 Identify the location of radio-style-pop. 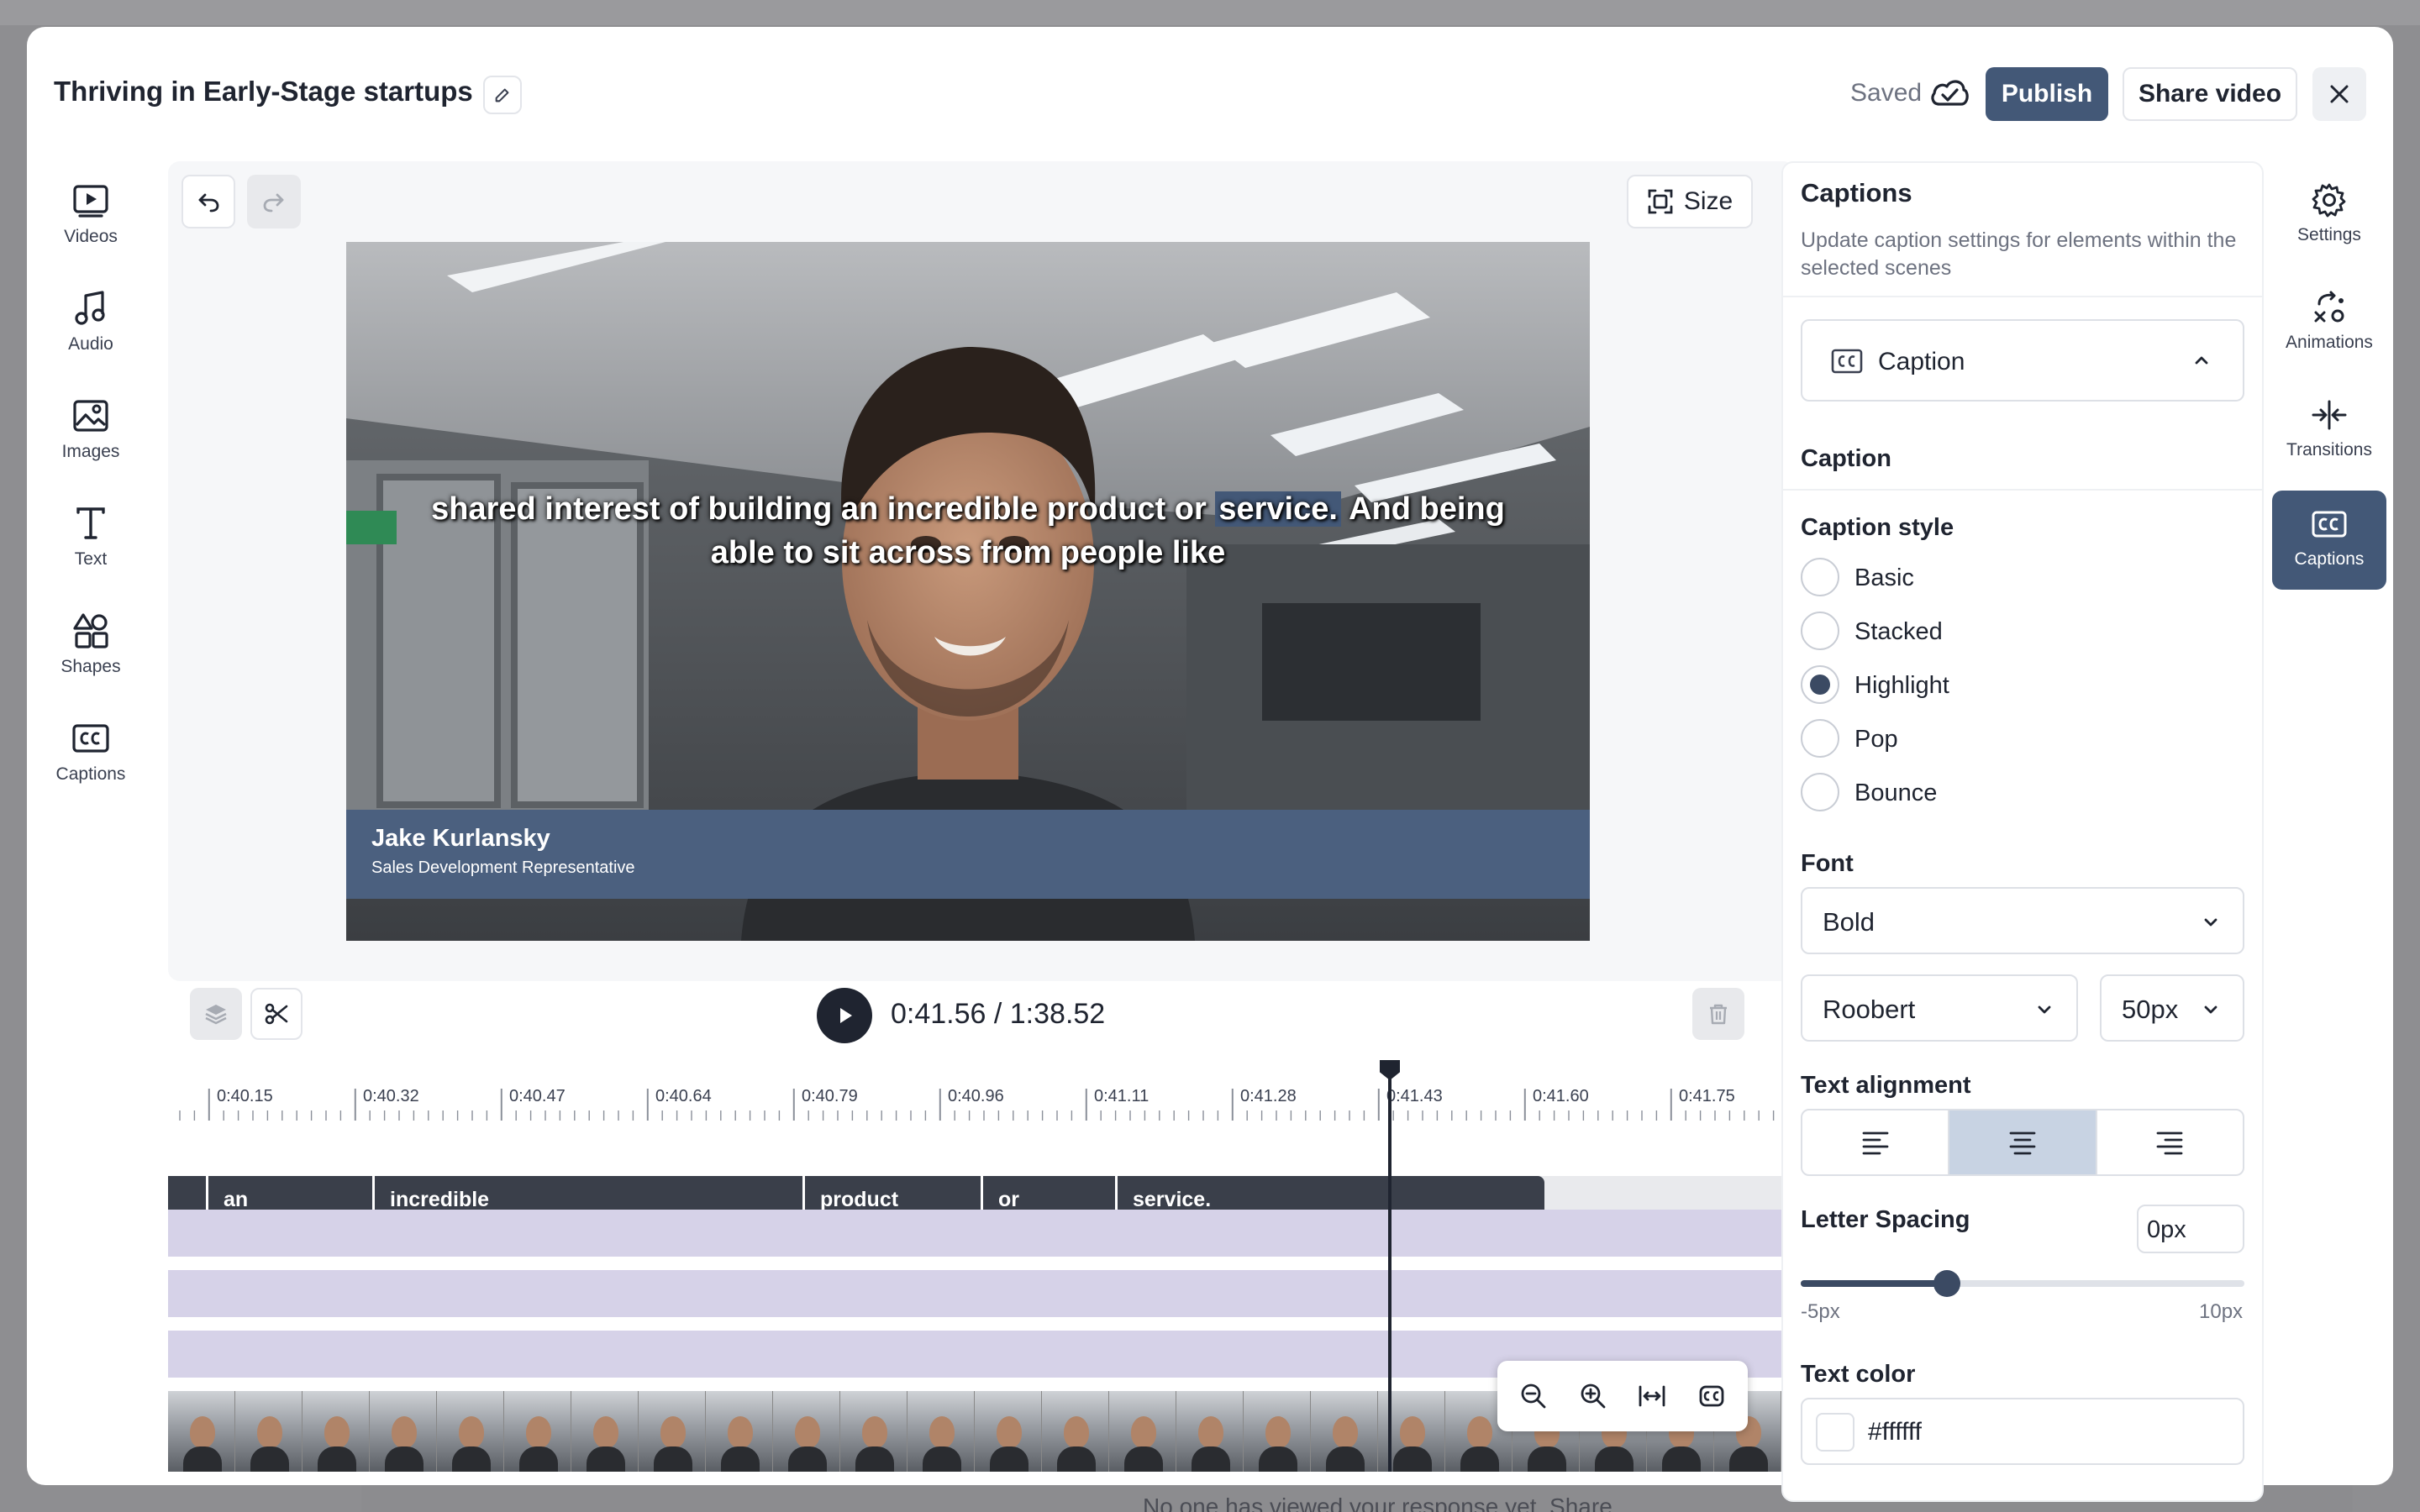
(1820, 738).